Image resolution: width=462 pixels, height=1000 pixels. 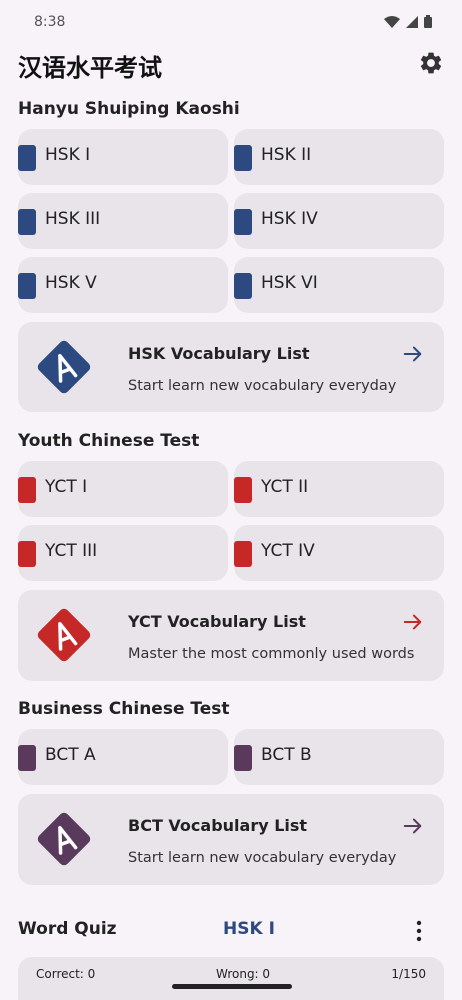 What do you see at coordinates (339, 489) in the screenshot?
I see `level-button-yct-2: YCT II` at bounding box center [339, 489].